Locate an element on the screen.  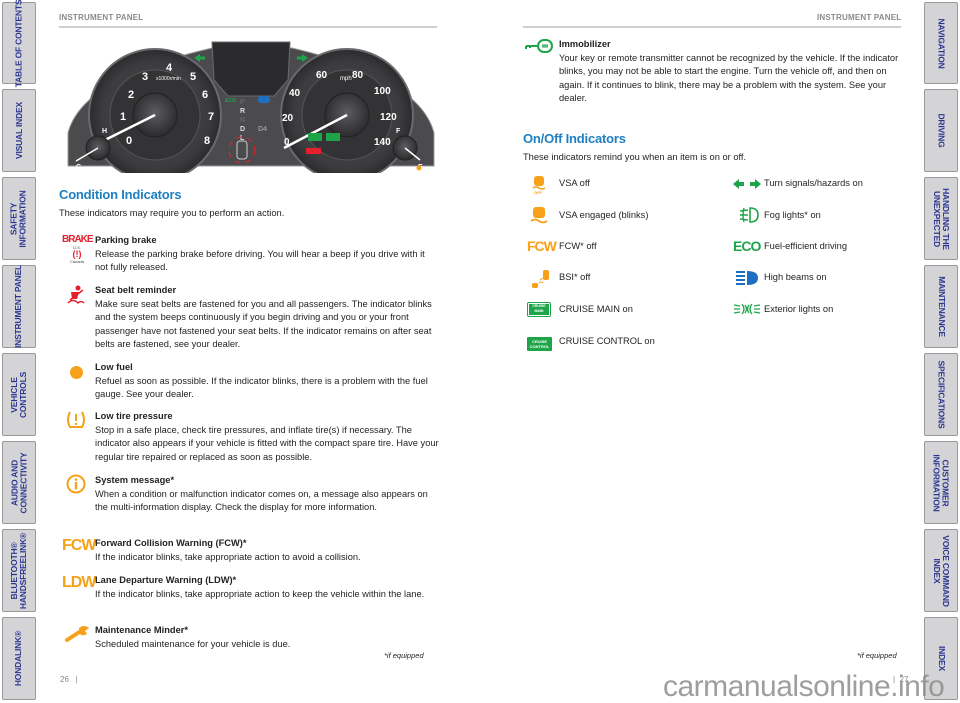
tach-label: 3 is located at coordinates (145, 77).